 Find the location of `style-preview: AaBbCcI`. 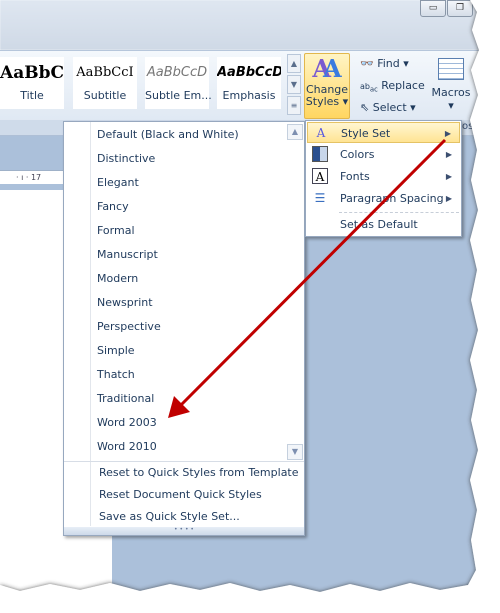

style-preview: AaBbCcI is located at coordinates (105, 72).